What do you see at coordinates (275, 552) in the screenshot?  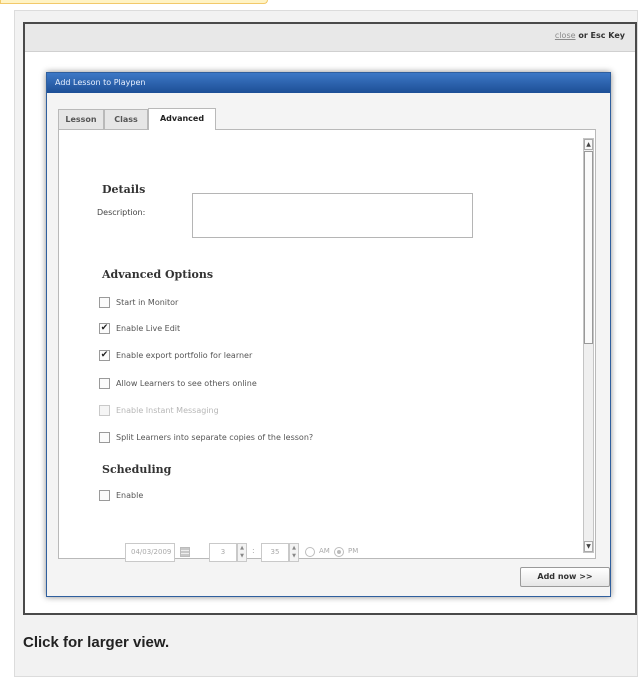 I see `minute-input: 35` at bounding box center [275, 552].